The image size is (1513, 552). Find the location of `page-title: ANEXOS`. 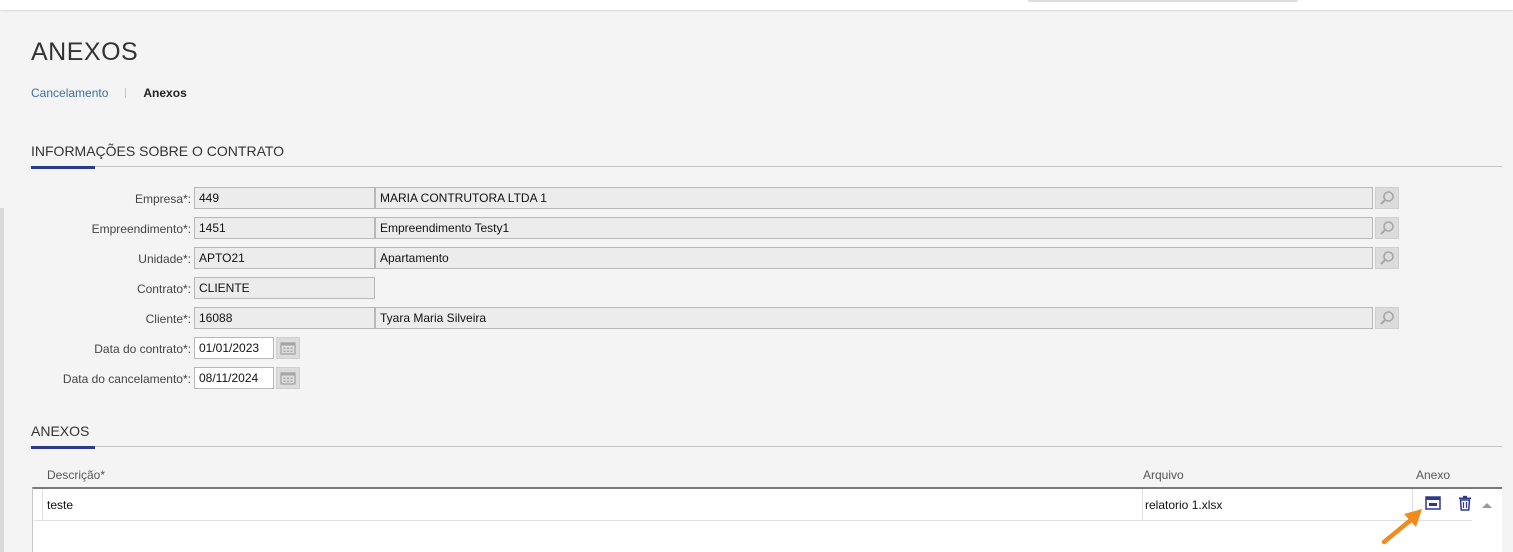

page-title: ANEXOS is located at coordinates (85, 52).